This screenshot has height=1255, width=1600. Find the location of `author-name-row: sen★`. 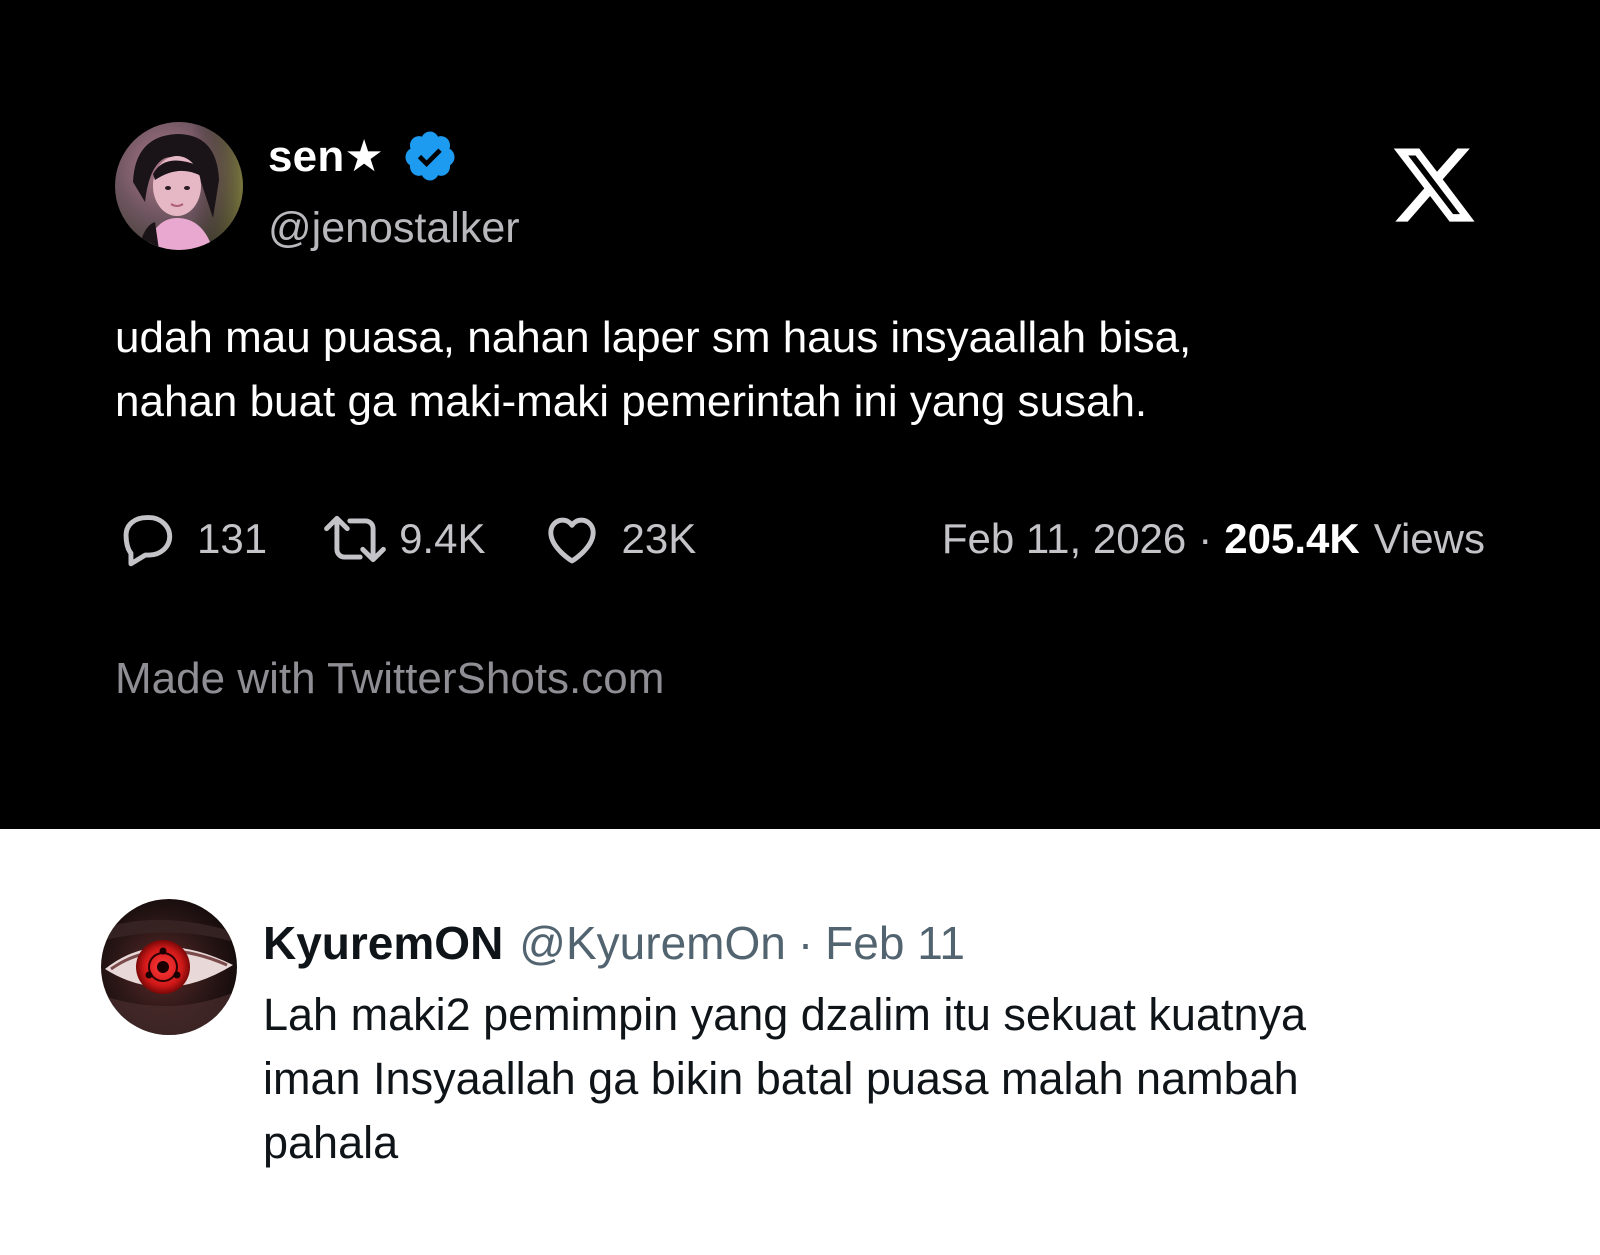

author-name-row: sen★ is located at coordinates (363, 156).